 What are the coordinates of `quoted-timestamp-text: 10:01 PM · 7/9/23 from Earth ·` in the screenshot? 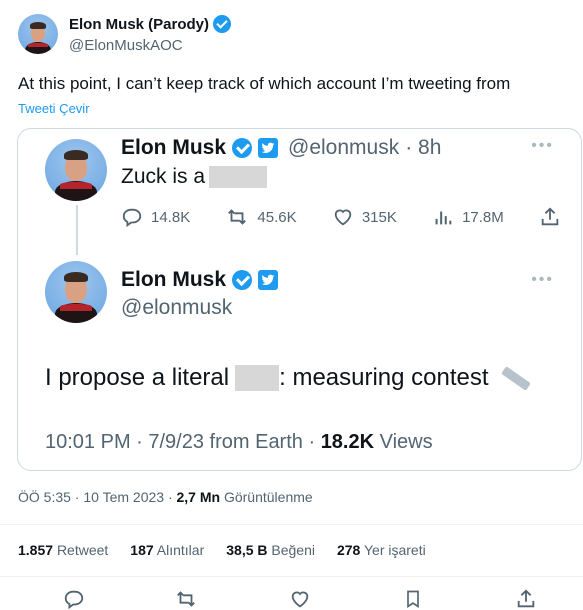 It's located at (180, 442).